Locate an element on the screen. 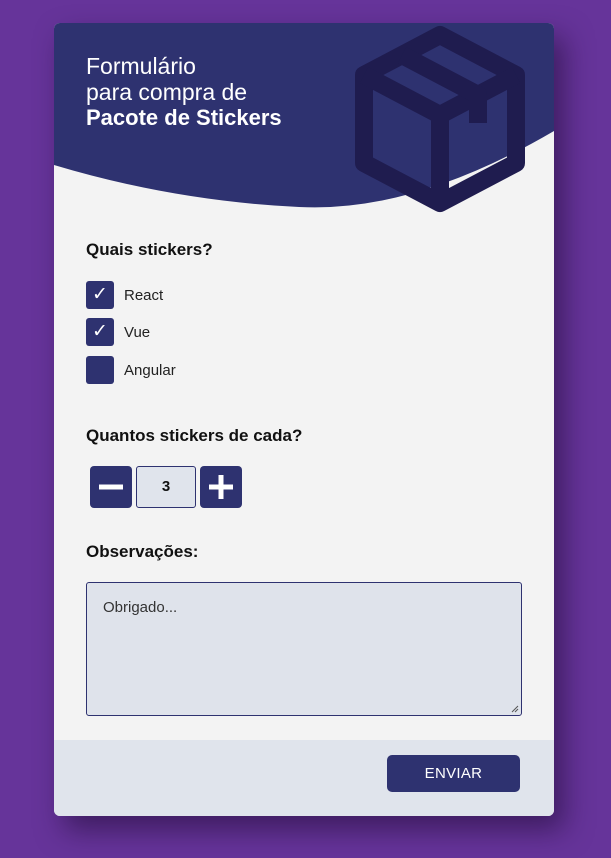 The image size is (611, 858). form-footer: ENVIAR is located at coordinates (304, 778).